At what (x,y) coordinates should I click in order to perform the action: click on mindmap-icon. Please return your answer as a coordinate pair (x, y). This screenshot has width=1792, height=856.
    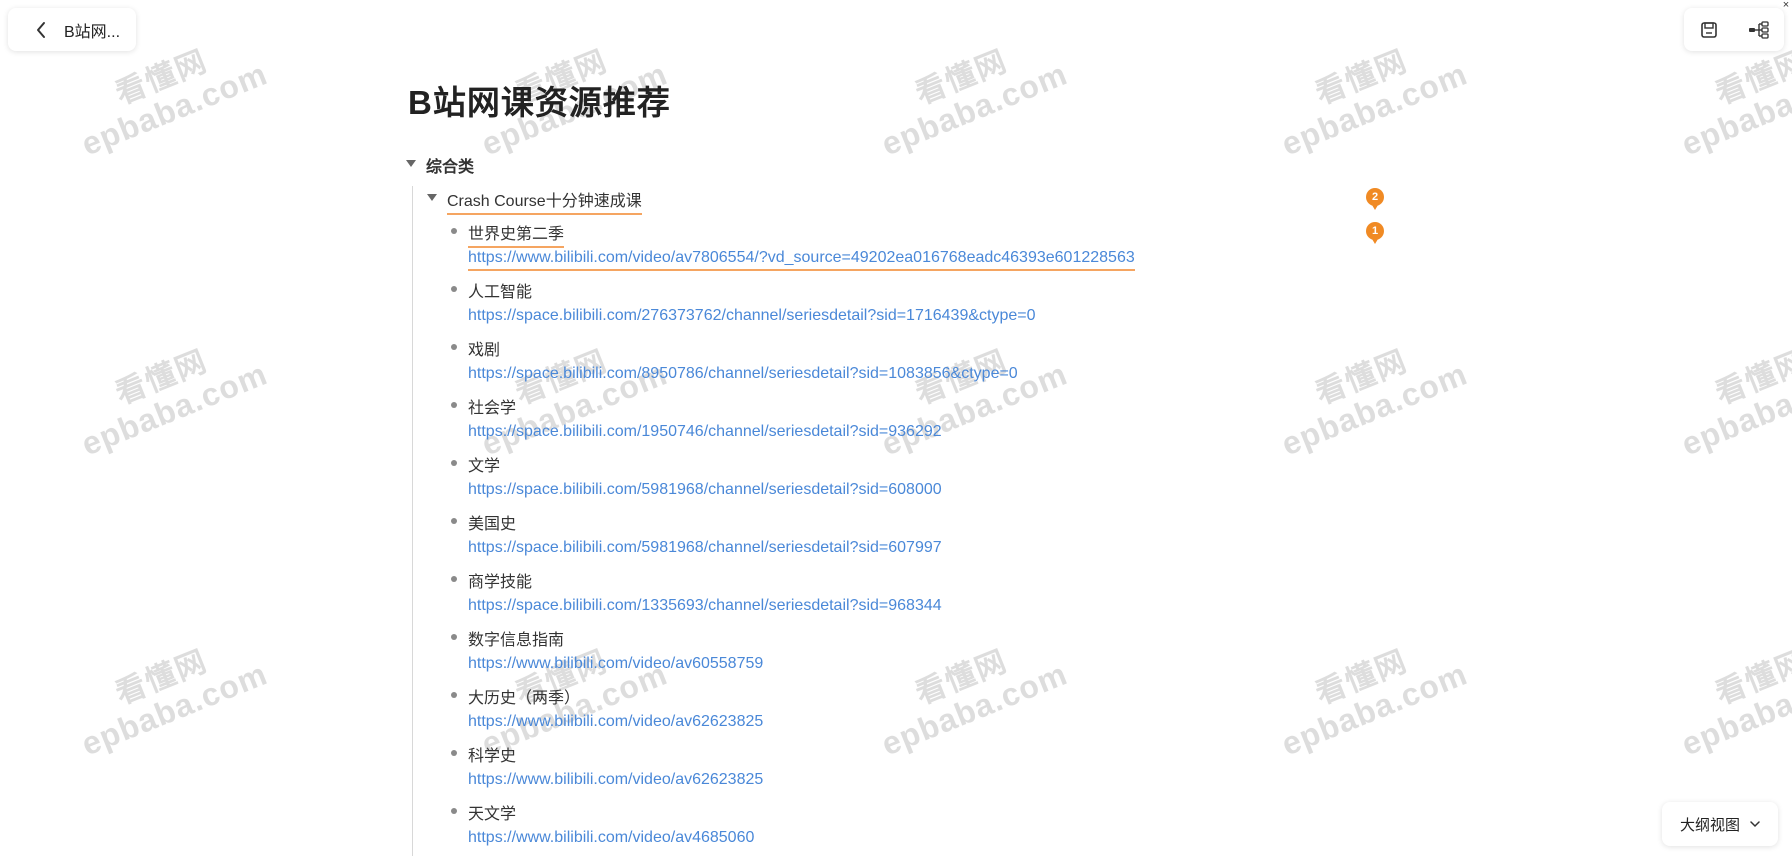
    Looking at the image, I should click on (1759, 30).